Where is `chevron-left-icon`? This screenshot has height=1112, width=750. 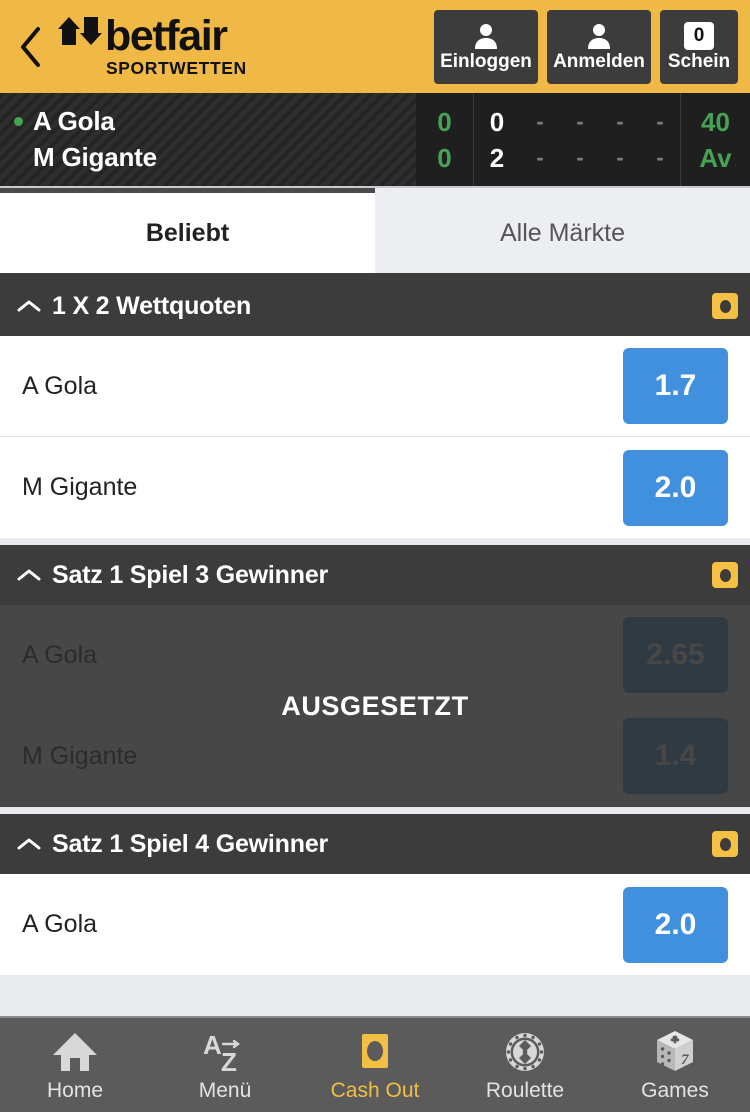
chevron-left-icon is located at coordinates (31, 47).